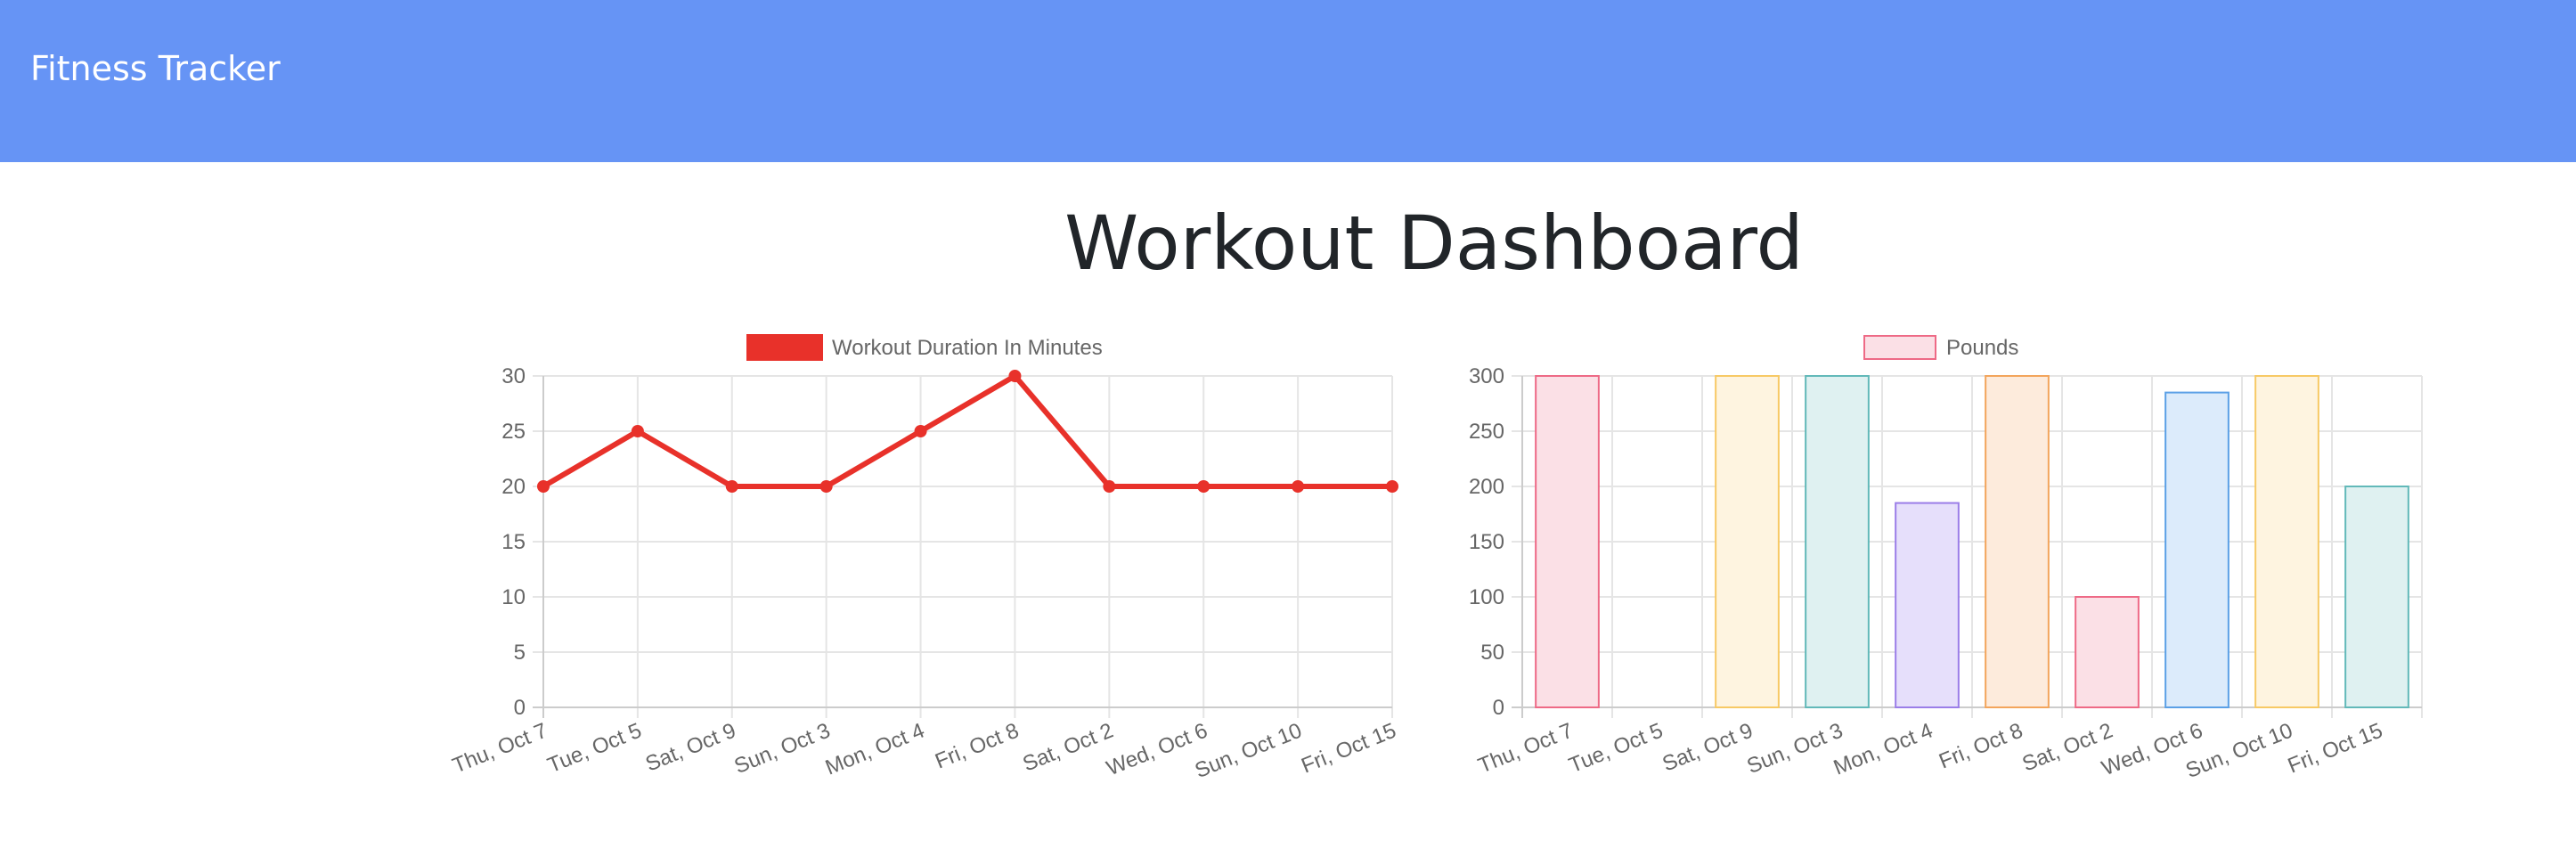 This screenshot has height=841, width=2576. I want to click on y-tick-label: 10, so click(513, 597).